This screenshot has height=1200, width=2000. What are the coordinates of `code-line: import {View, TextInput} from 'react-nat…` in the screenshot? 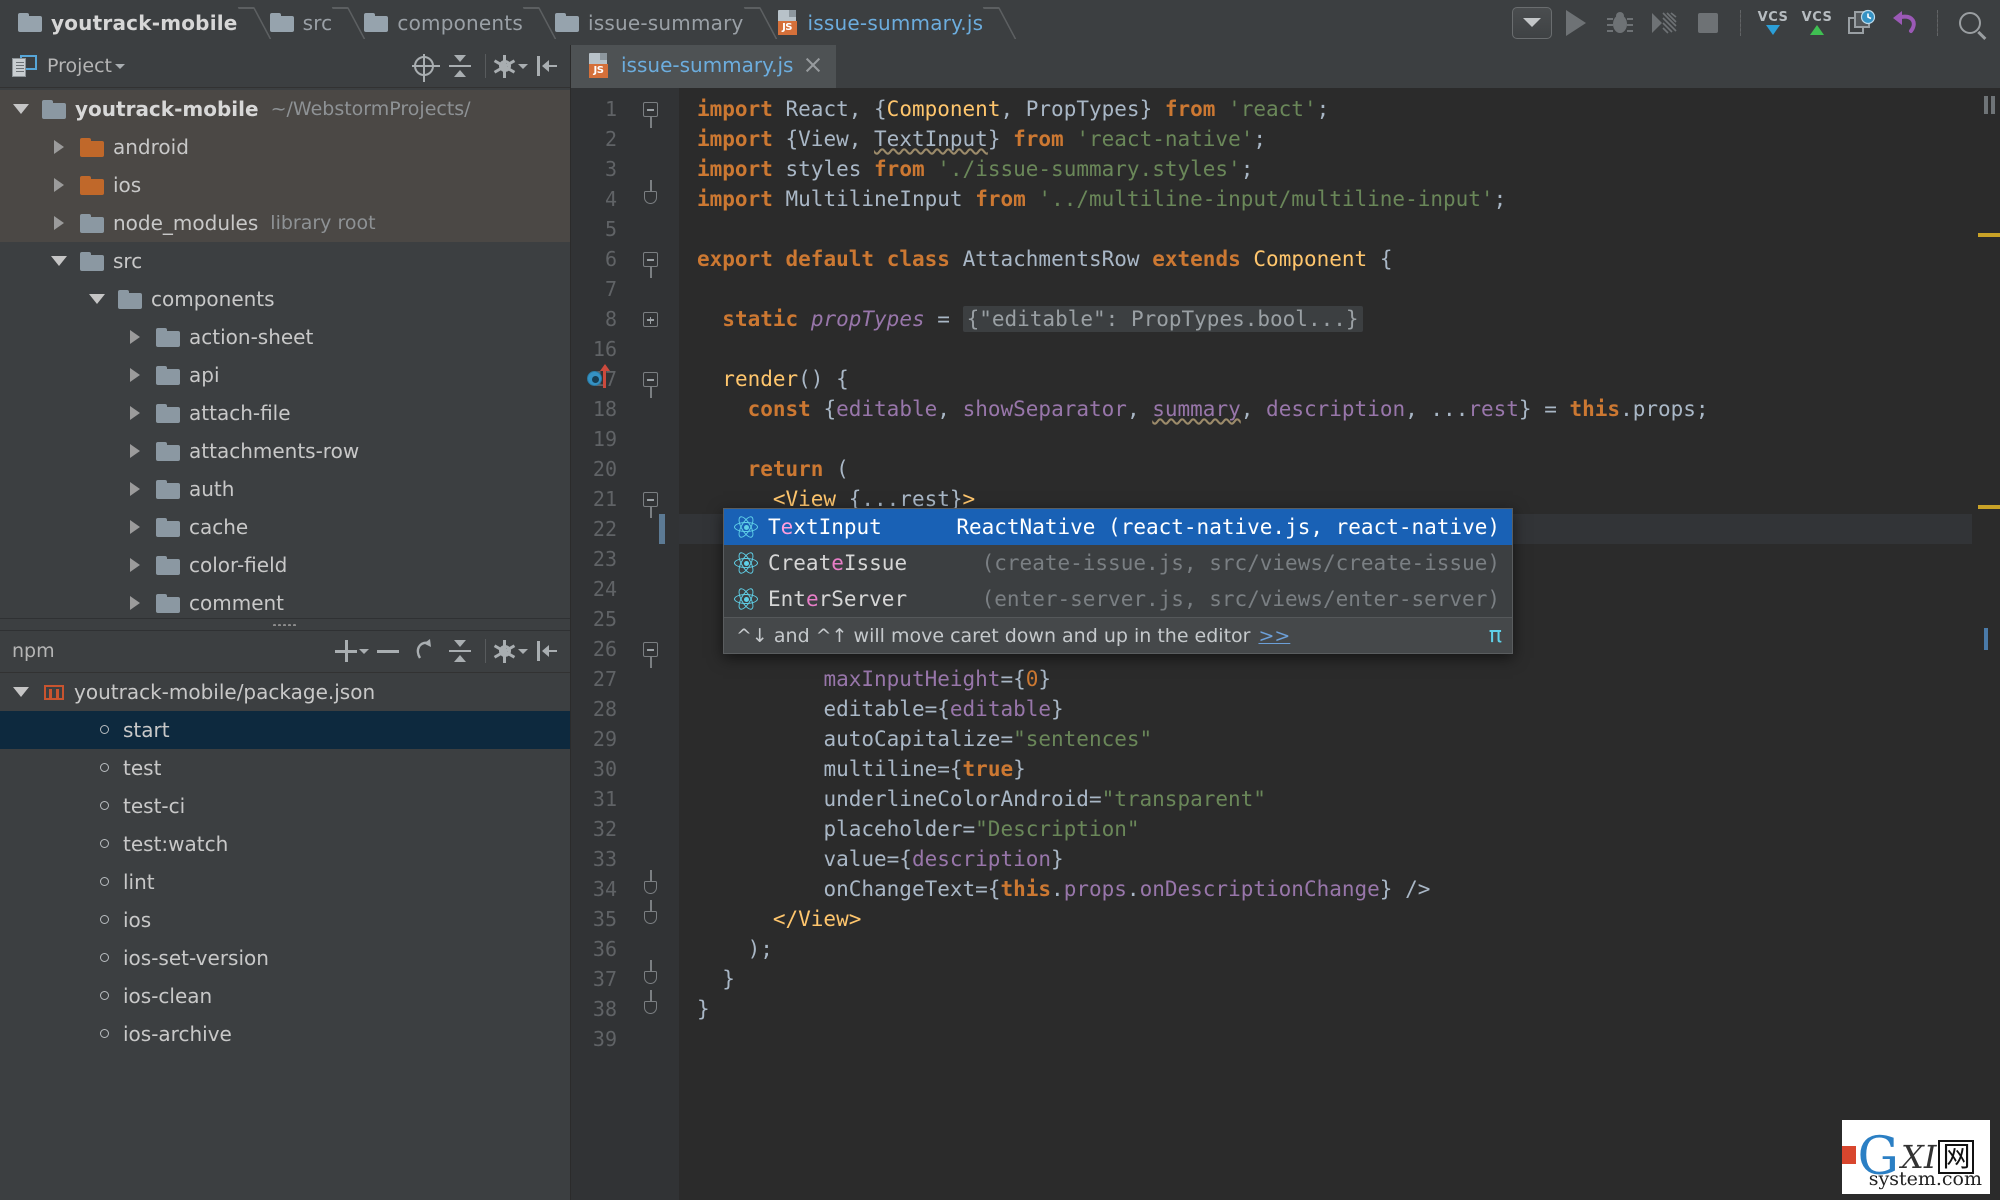 It's located at (981, 139).